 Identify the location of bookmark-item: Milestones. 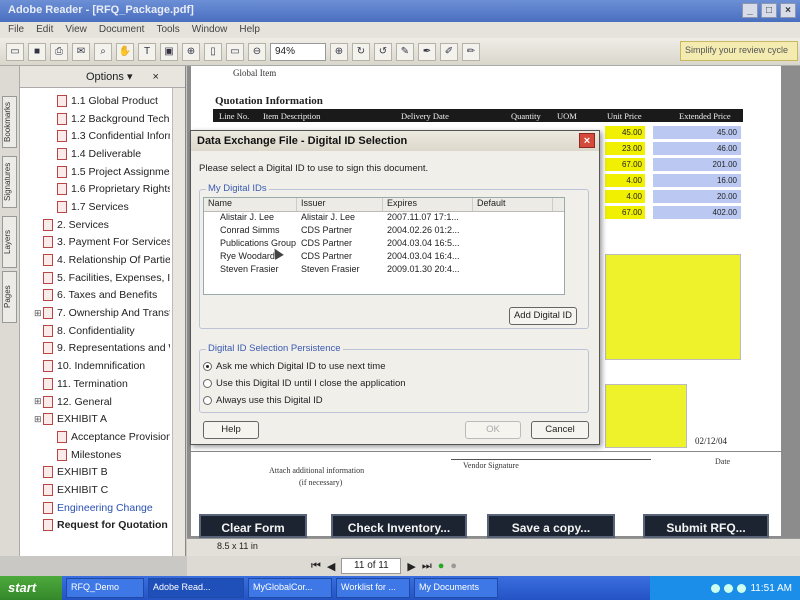
(95, 455).